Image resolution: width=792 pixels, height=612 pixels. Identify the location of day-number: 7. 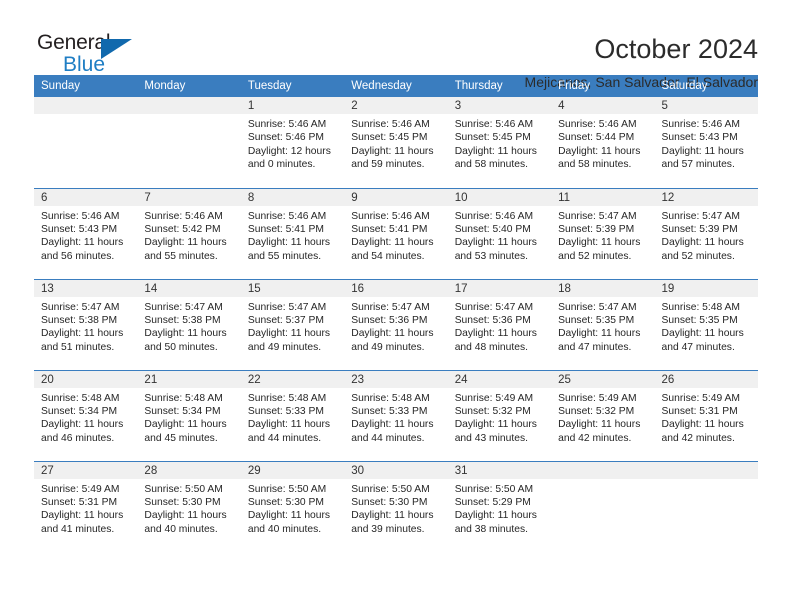
(189, 197).